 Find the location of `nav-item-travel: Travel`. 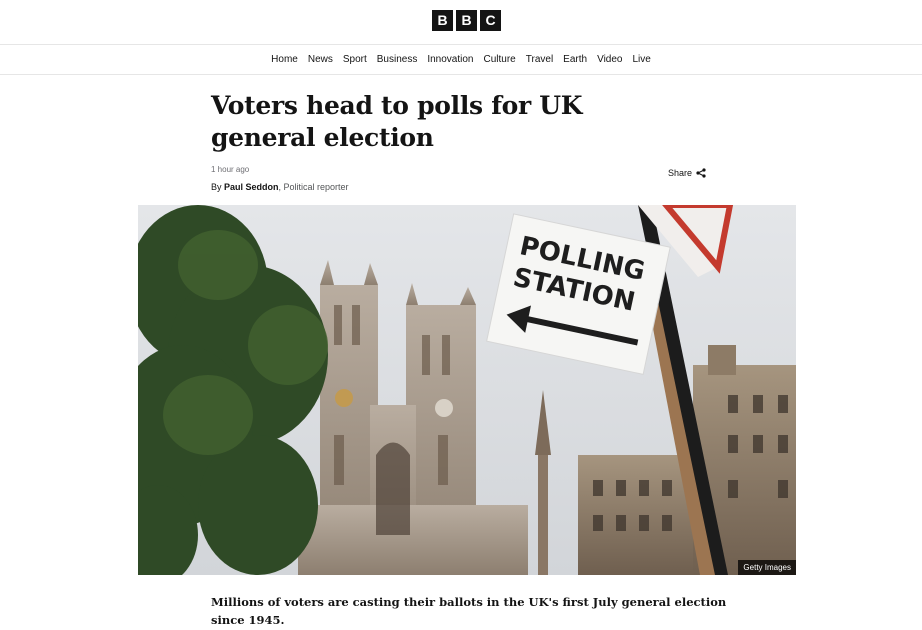

nav-item-travel: Travel is located at coordinates (539, 59).